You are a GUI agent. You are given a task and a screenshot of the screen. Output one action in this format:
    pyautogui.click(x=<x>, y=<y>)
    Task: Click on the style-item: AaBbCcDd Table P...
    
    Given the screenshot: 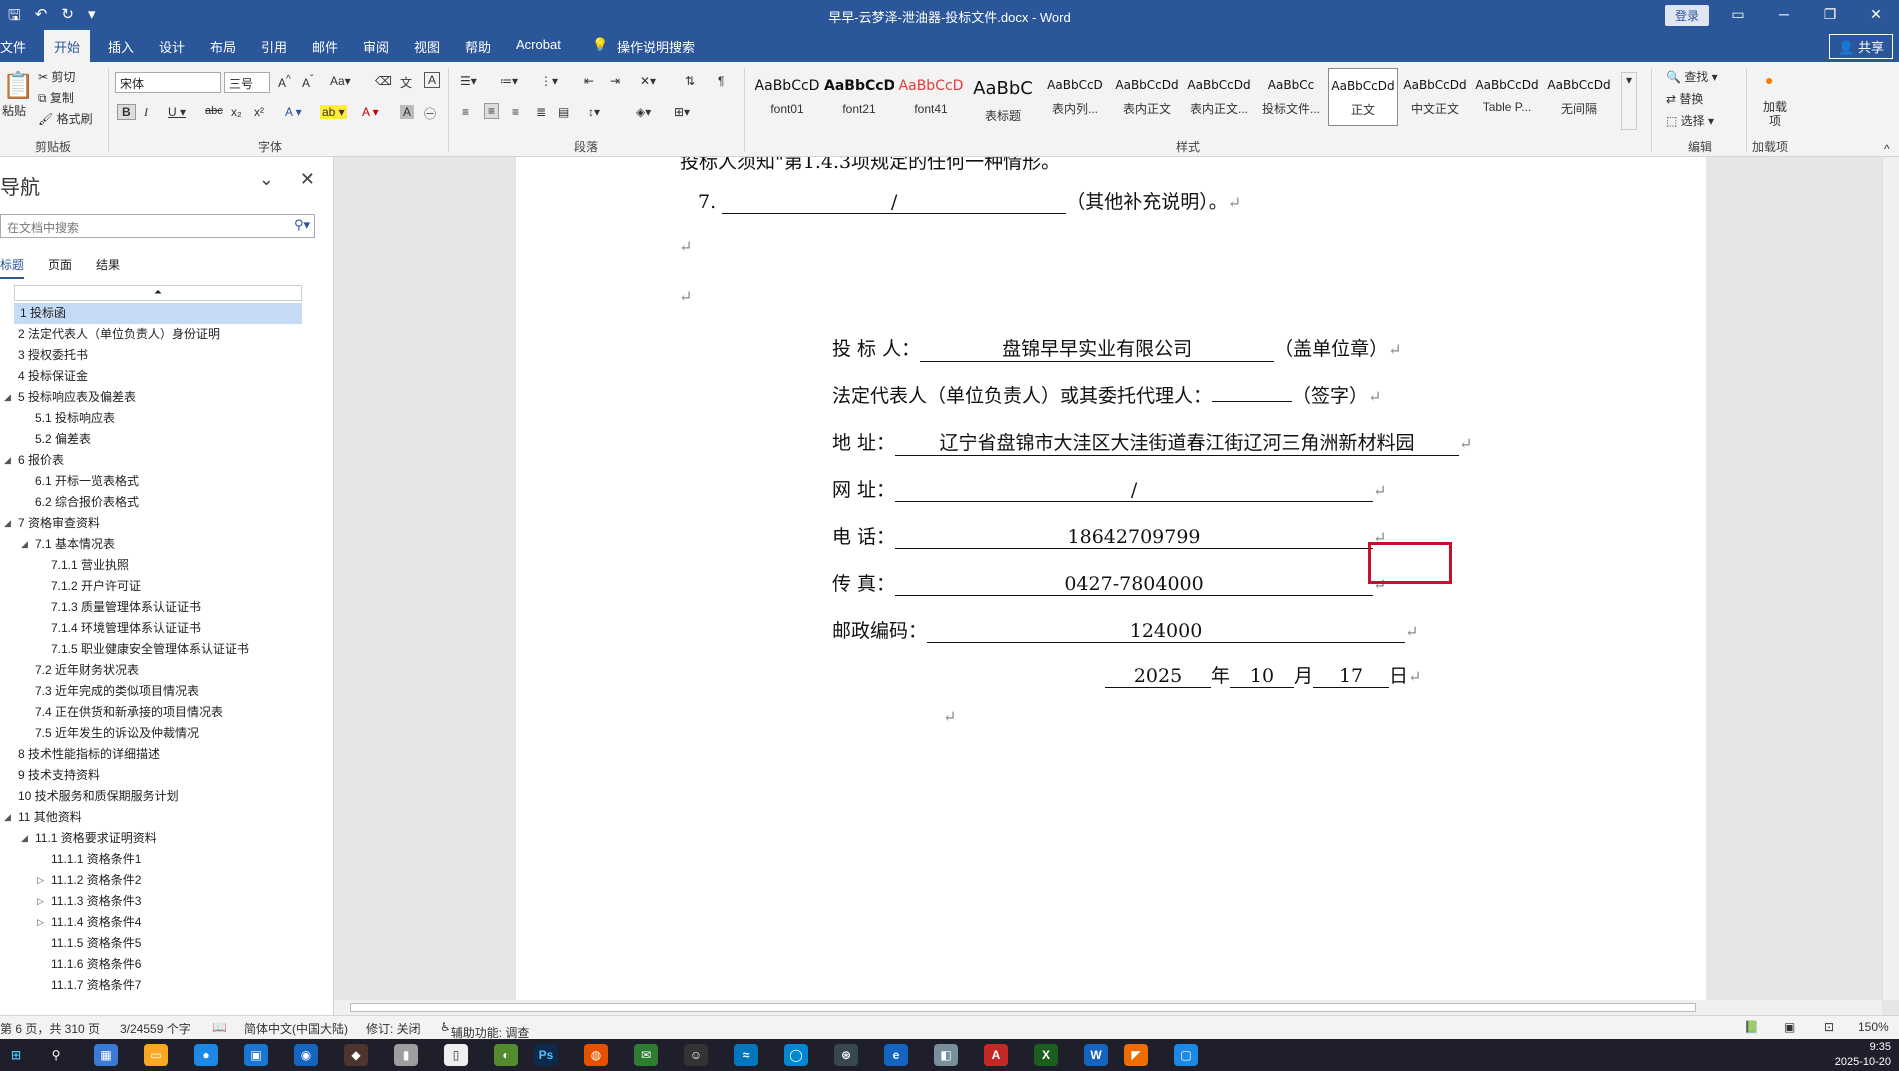 What is the action you would take?
    pyautogui.click(x=1507, y=97)
    